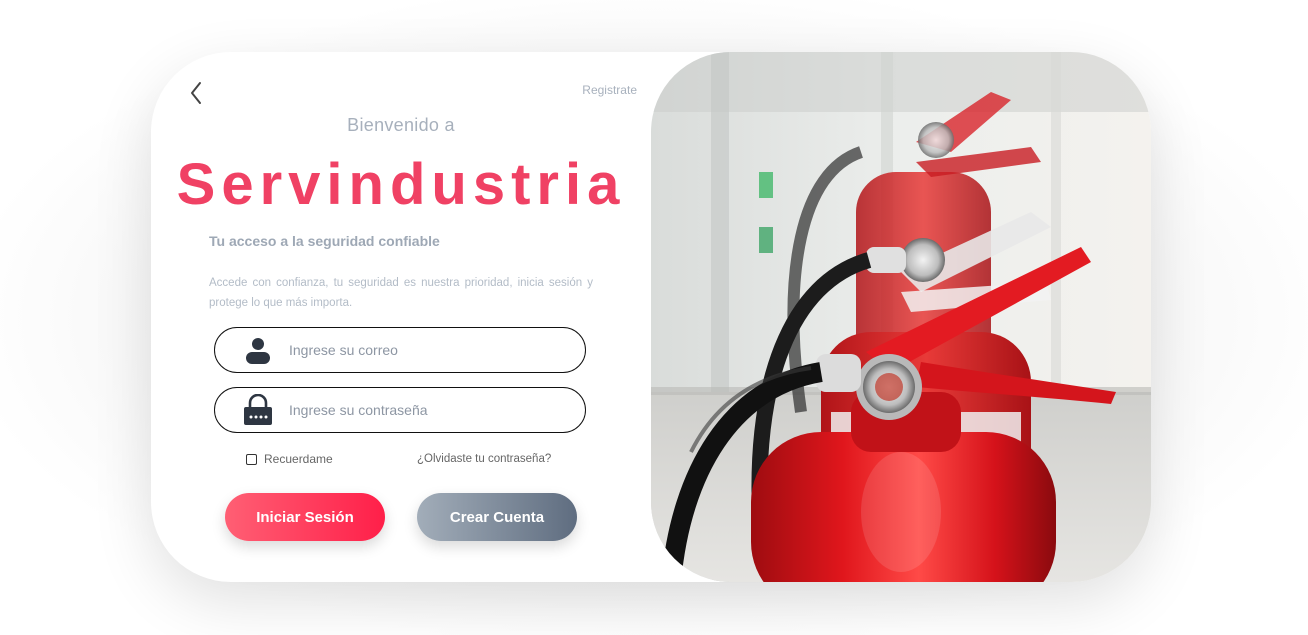 This screenshot has height=635, width=1308. I want to click on remember-checkbox, so click(251, 459).